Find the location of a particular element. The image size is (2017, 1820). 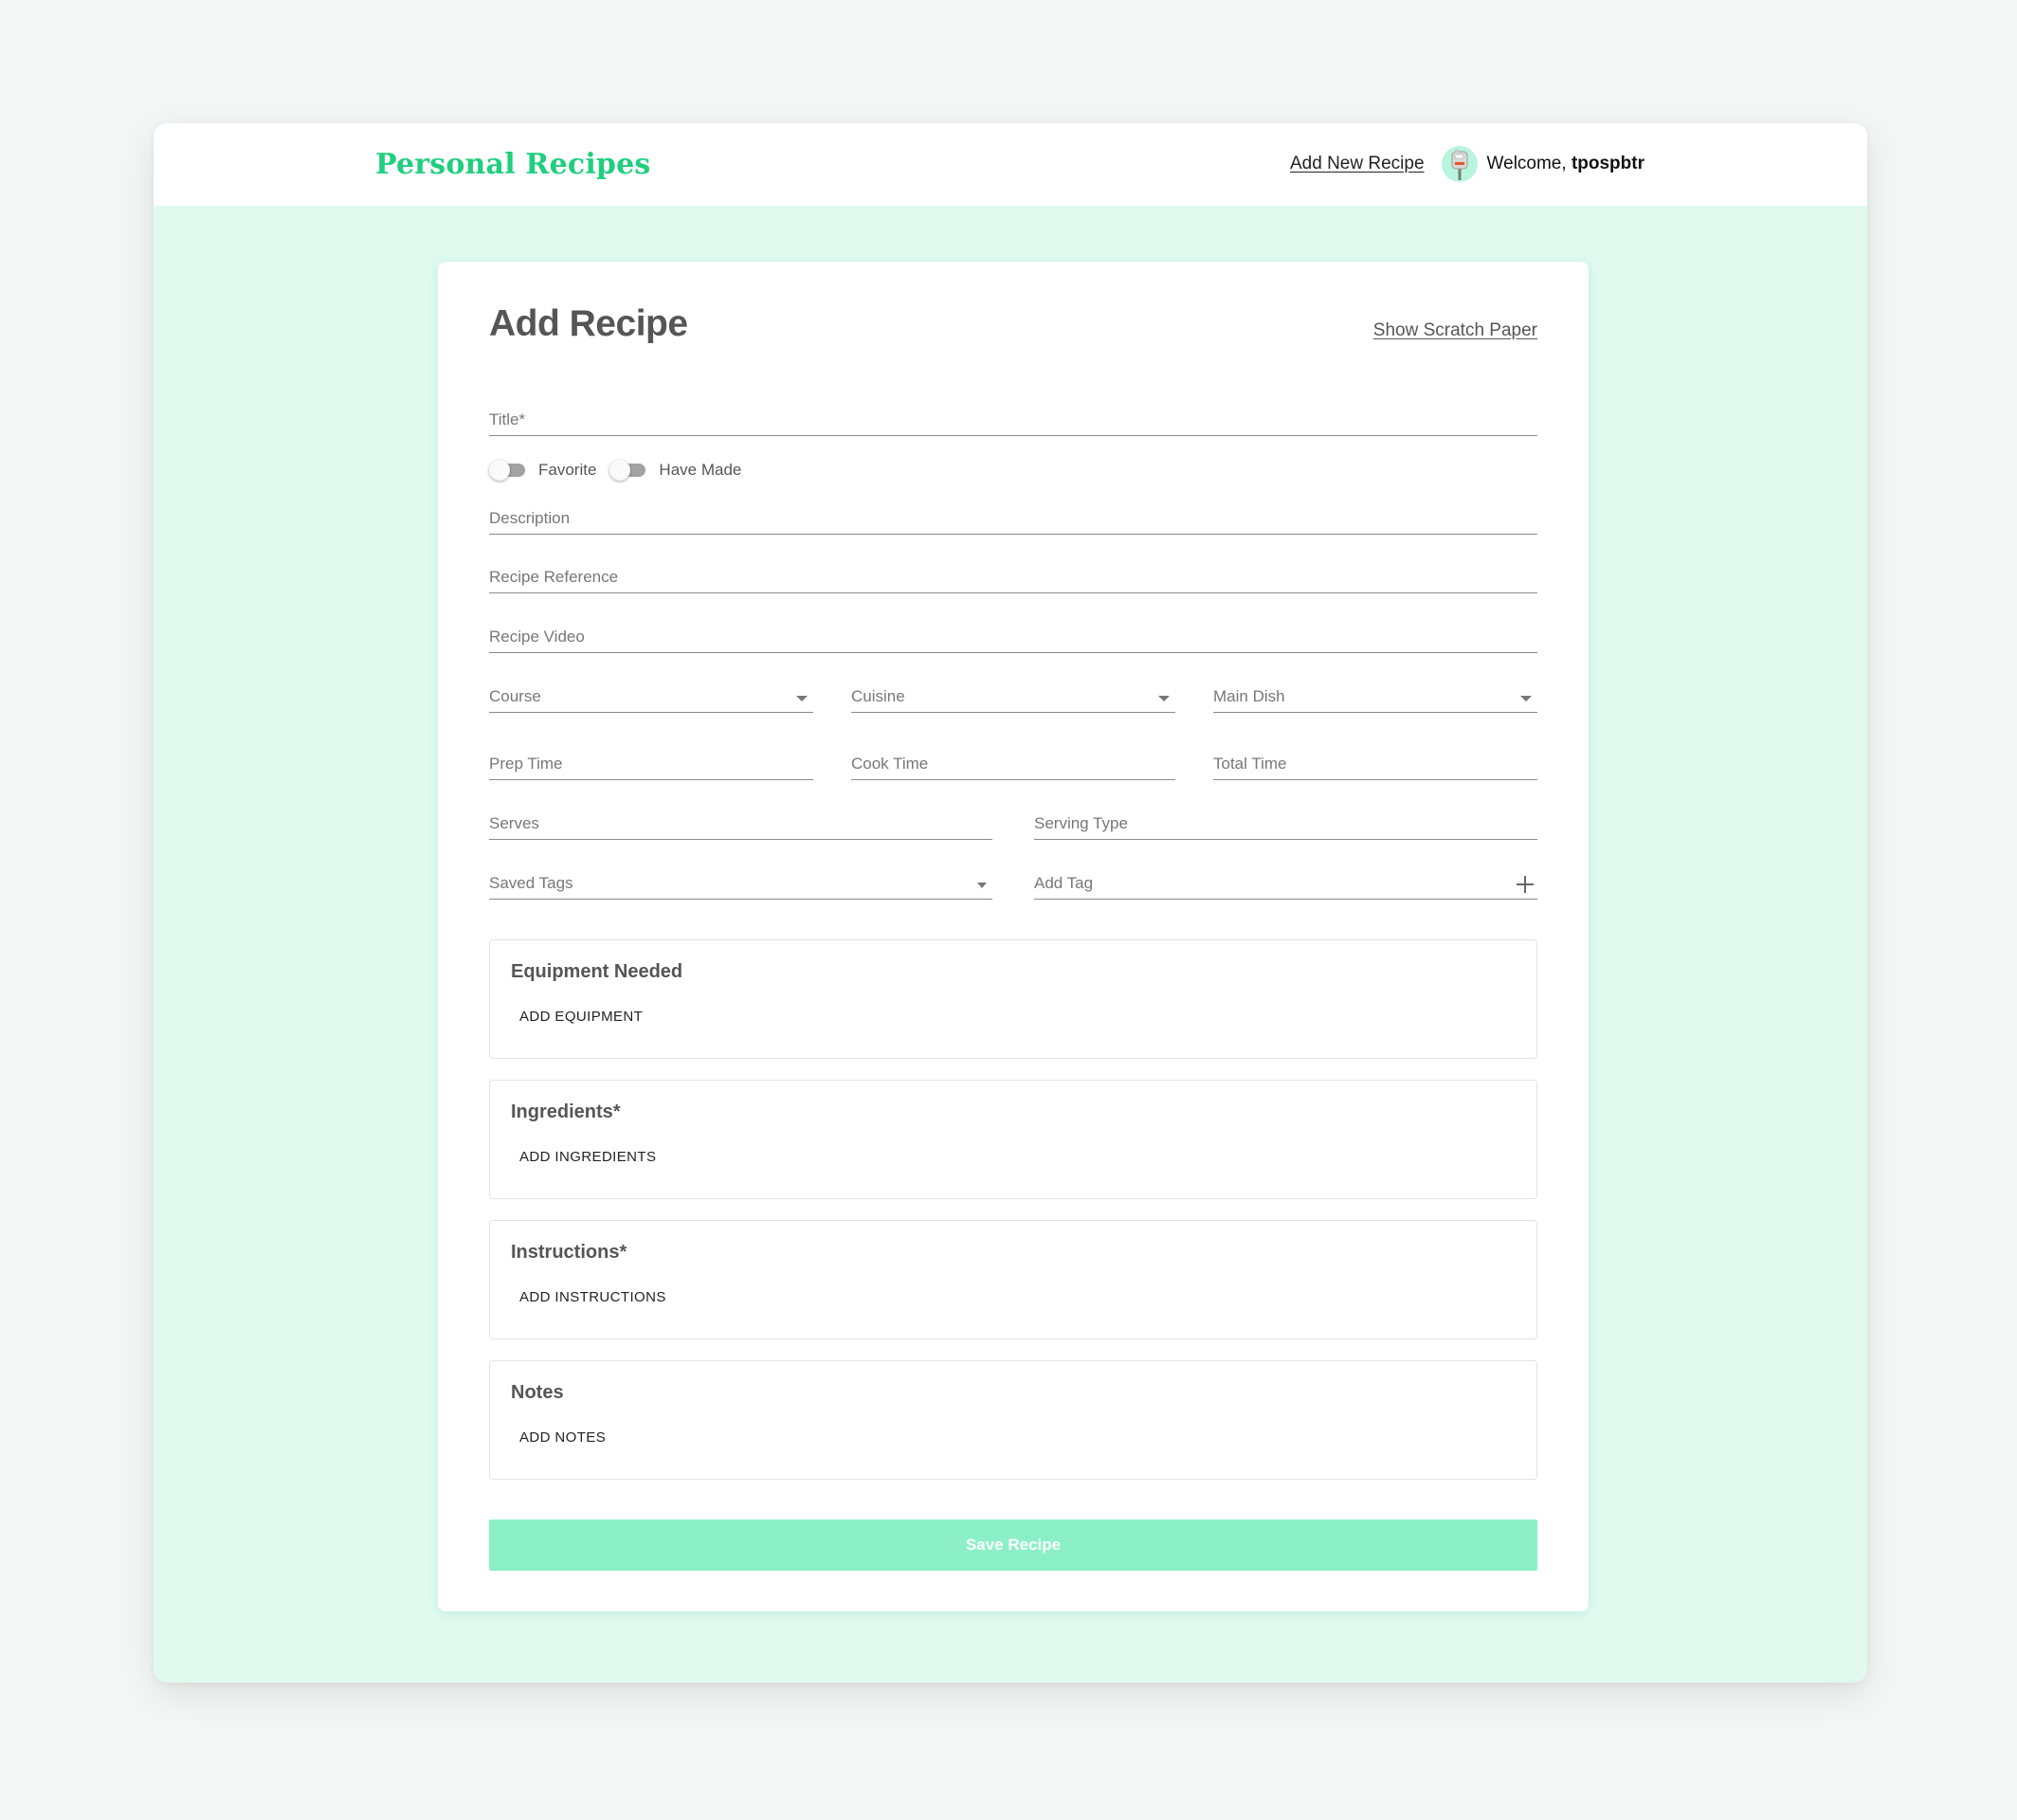

brand-logo: Personal Recipes is located at coordinates (512, 164).